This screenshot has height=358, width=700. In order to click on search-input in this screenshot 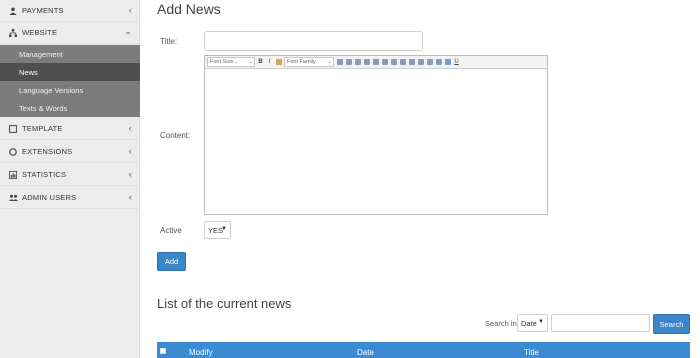, I will do `click(600, 323)`.